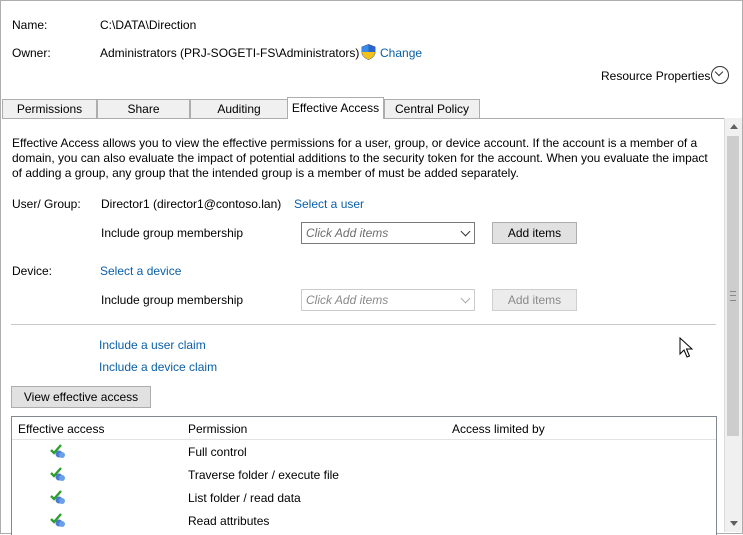  I want to click on column-header-access-limited-by: Access limited by, so click(498, 429).